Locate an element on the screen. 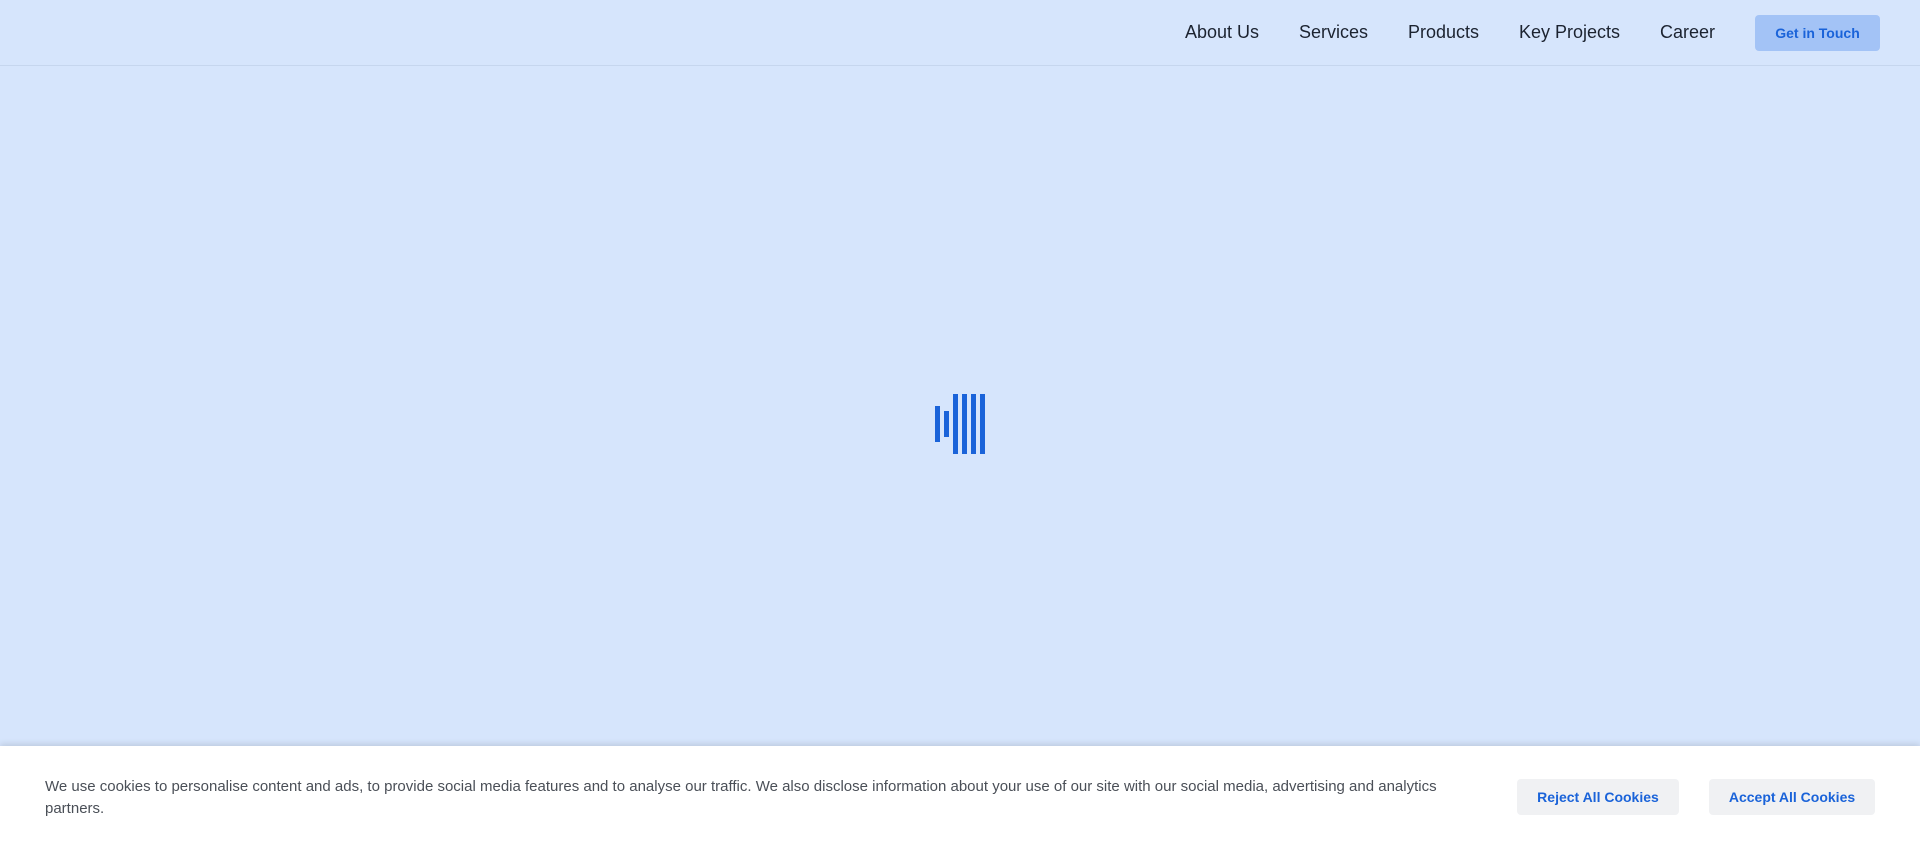 The width and height of the screenshot is (1920, 848). reject-all-cookies-button: Reject All Cookies is located at coordinates (1598, 797).